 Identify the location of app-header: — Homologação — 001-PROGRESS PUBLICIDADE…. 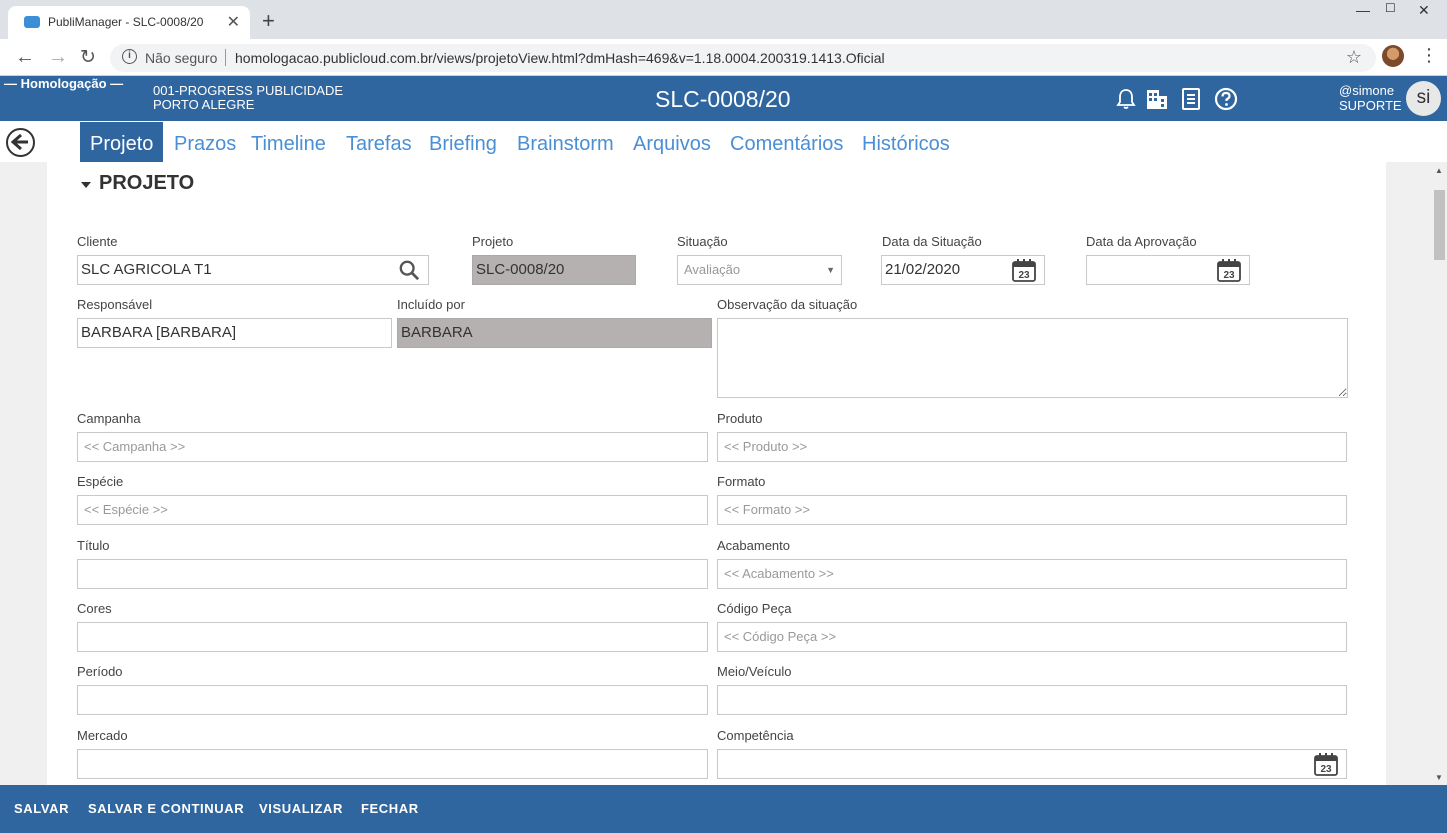
(723, 98).